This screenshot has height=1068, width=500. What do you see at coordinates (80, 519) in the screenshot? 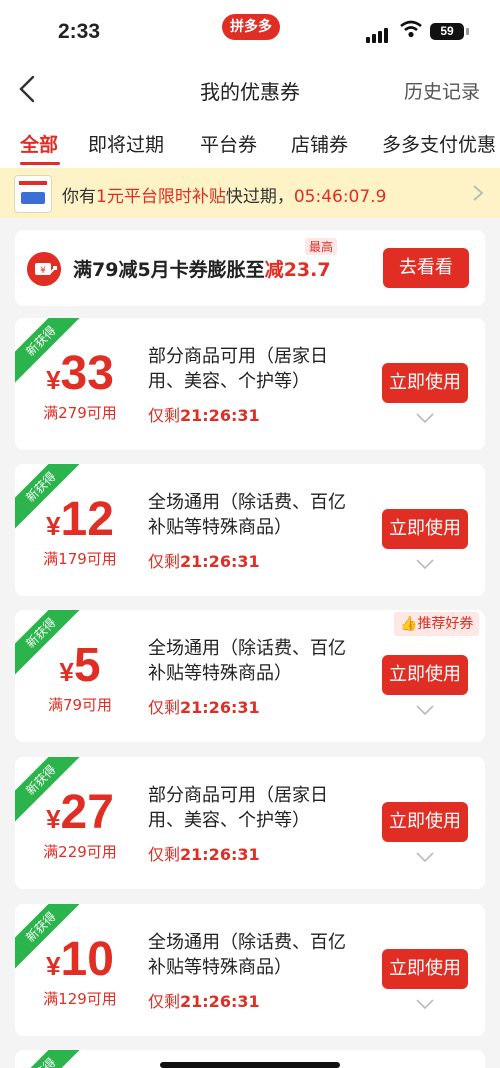
I see `coupon-amount: ¥12` at bounding box center [80, 519].